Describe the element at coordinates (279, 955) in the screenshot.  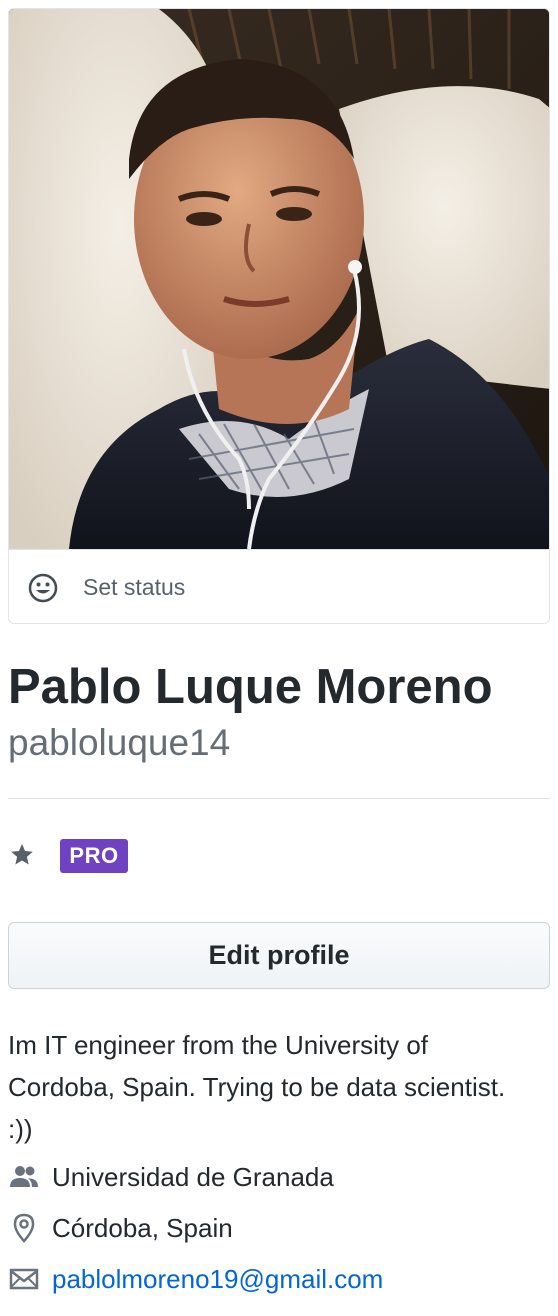
I see `edit-profile-button: Edit profile` at that location.